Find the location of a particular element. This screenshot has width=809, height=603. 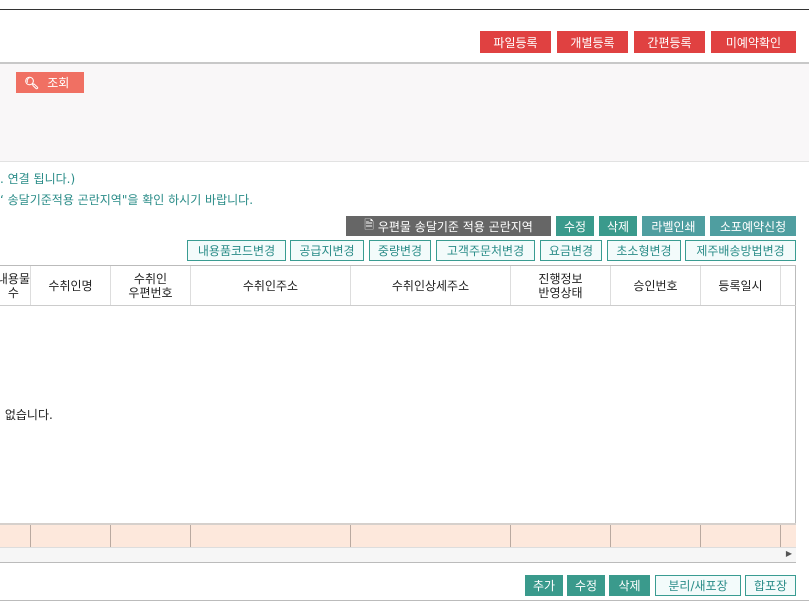

difficult-area-button: 🗎︎ 우편물 송달기준 적용 곤란지역 is located at coordinates (448, 226).